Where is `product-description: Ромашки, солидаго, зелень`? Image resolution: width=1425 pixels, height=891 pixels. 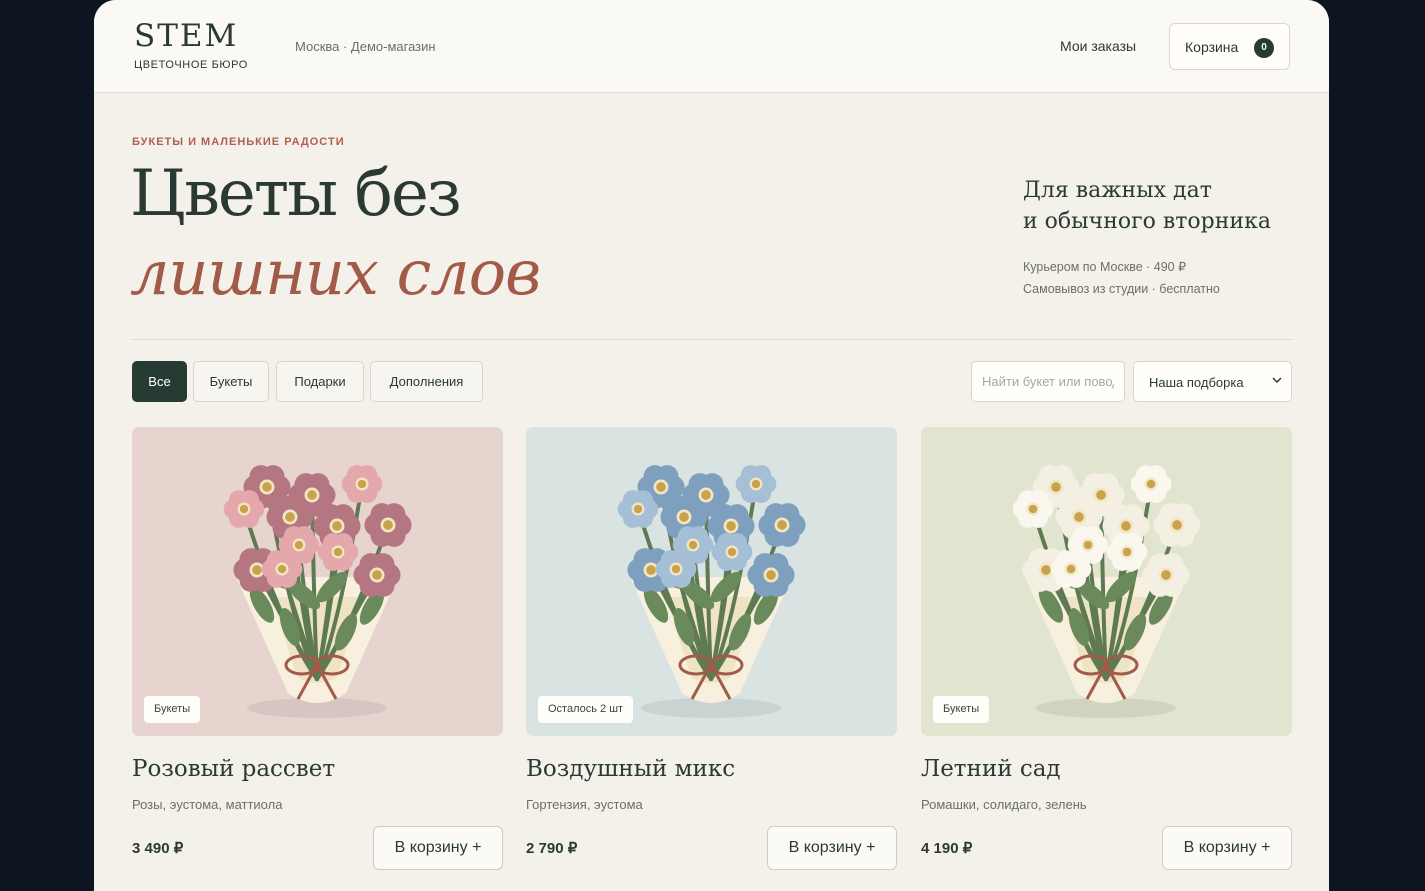 product-description: Ромашки, солидаго, зелень is located at coordinates (1004, 804).